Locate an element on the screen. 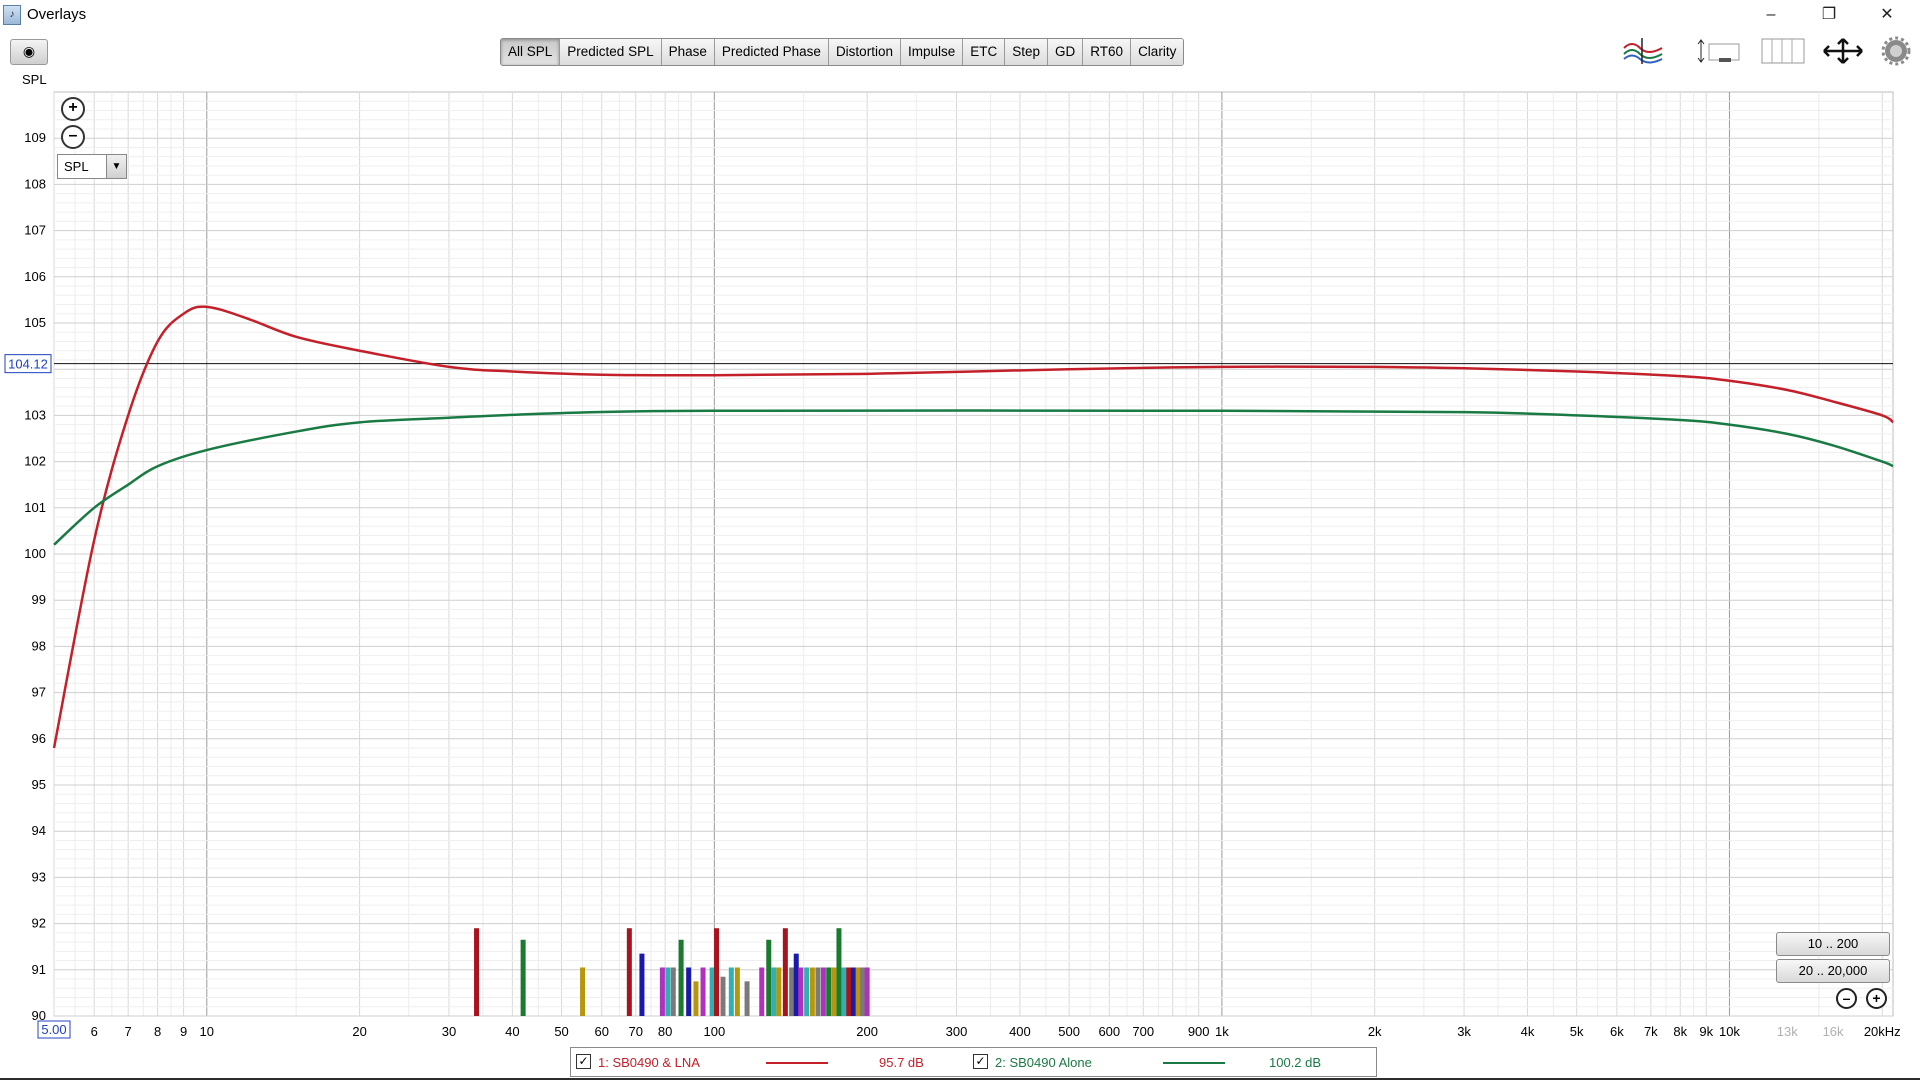 Image resolution: width=1920 pixels, height=1080 pixels. view-label: SPL is located at coordinates (34, 79).